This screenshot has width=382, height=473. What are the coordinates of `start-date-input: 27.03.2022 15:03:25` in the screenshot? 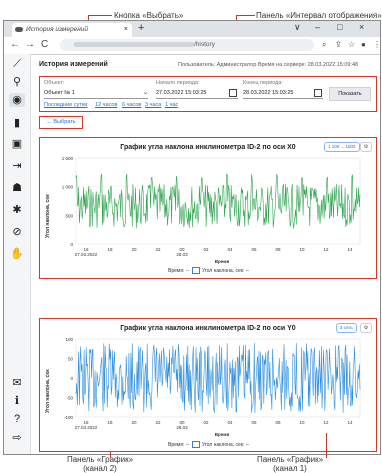 It's located at (197, 93).